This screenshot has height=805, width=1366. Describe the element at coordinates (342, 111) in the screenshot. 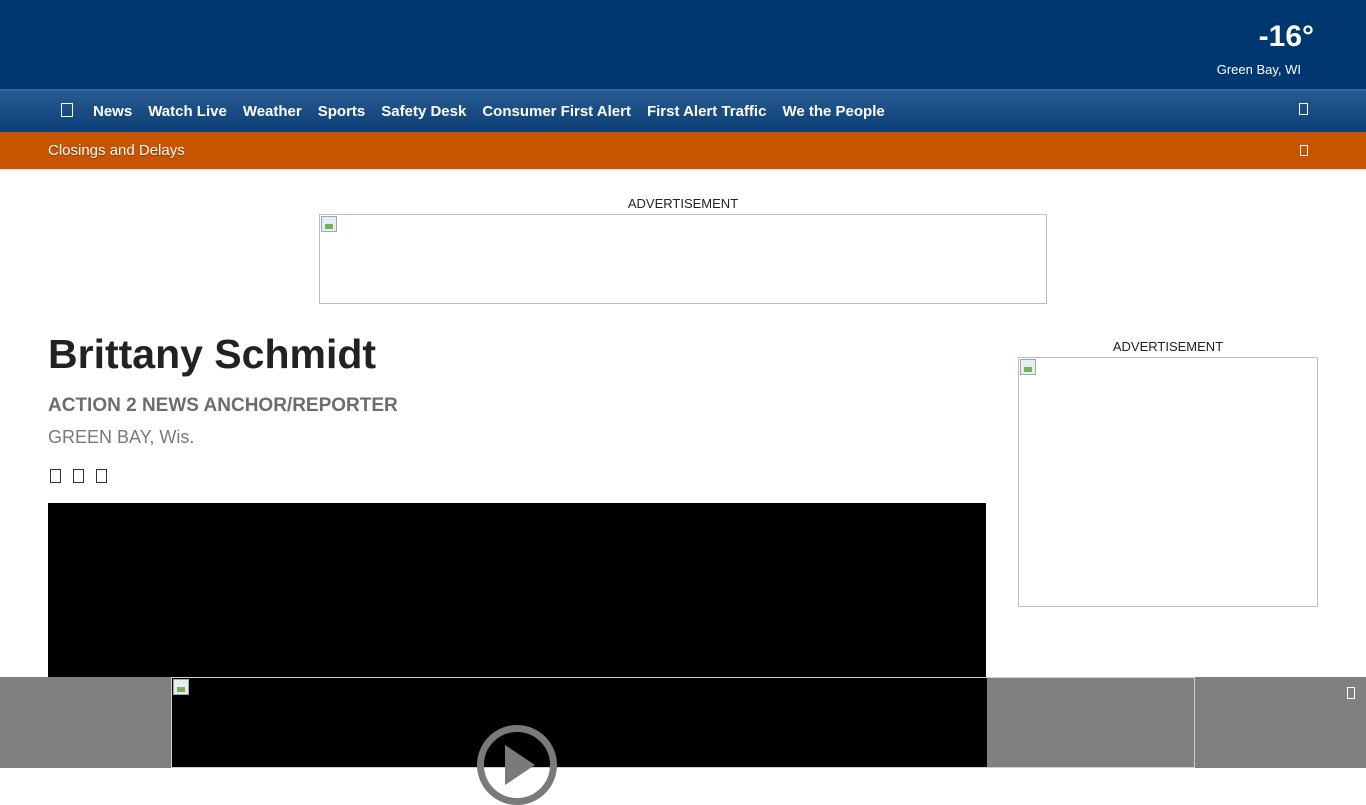

I see `nav-item-sports: Sports` at that location.